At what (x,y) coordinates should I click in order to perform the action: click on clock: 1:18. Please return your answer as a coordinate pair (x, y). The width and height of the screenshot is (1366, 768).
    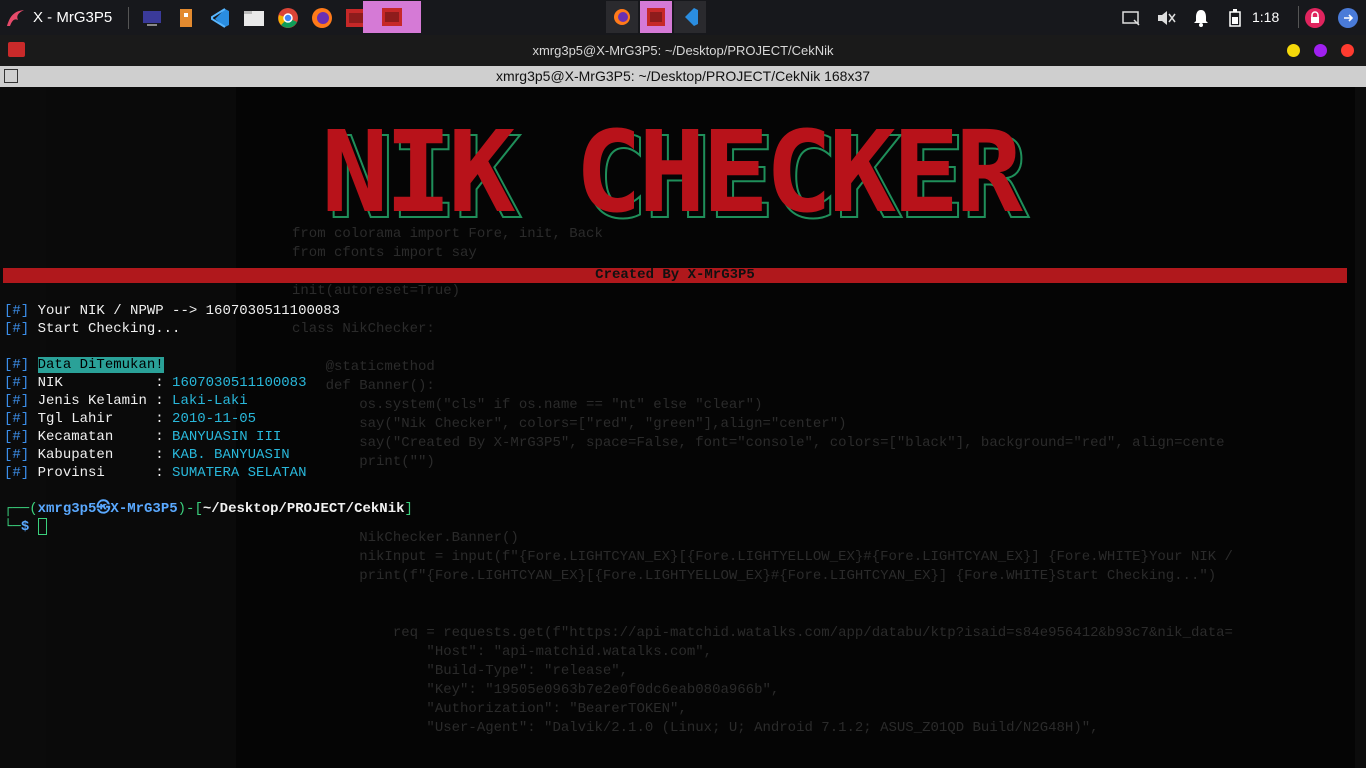
    Looking at the image, I should click on (1265, 17).